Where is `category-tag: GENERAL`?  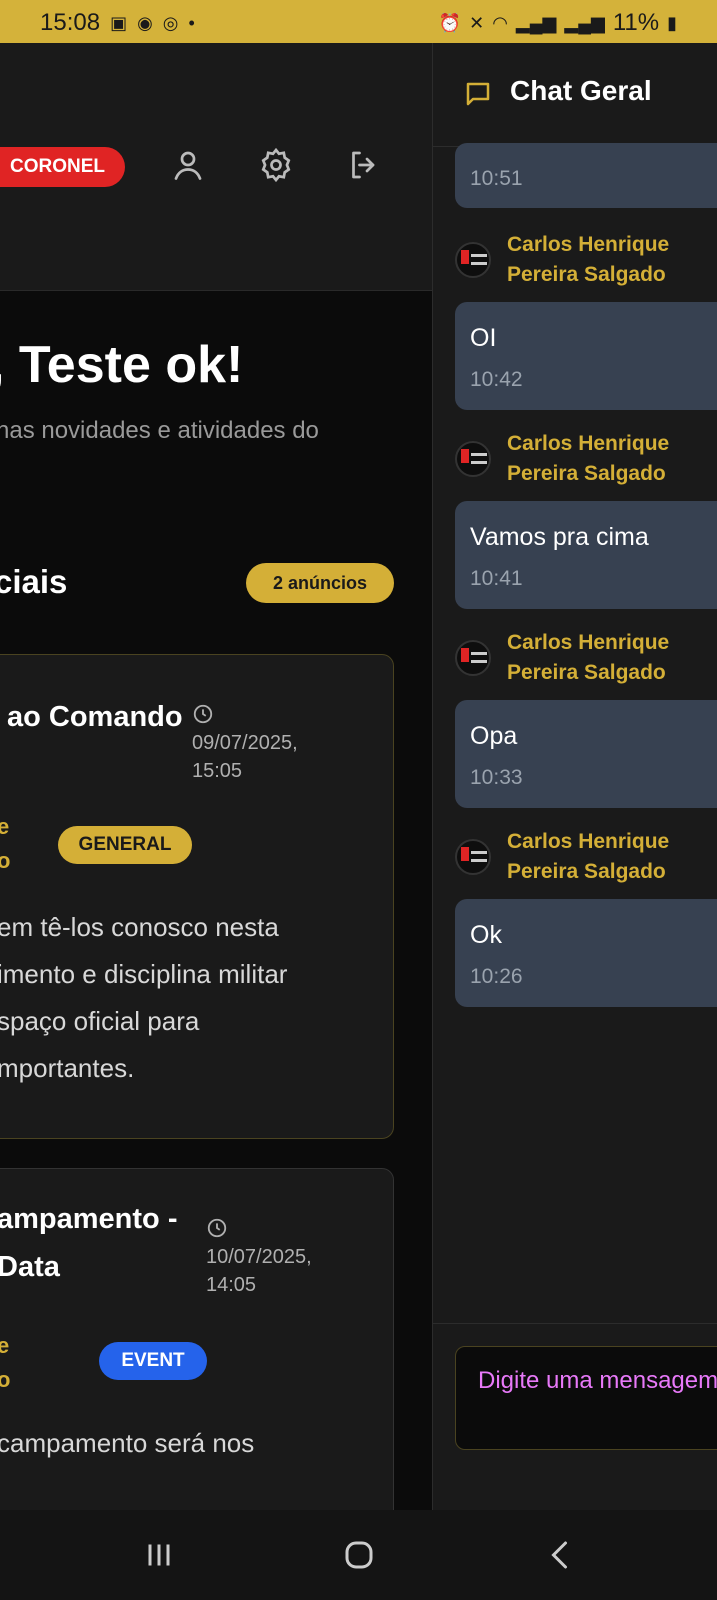 category-tag: GENERAL is located at coordinates (125, 845).